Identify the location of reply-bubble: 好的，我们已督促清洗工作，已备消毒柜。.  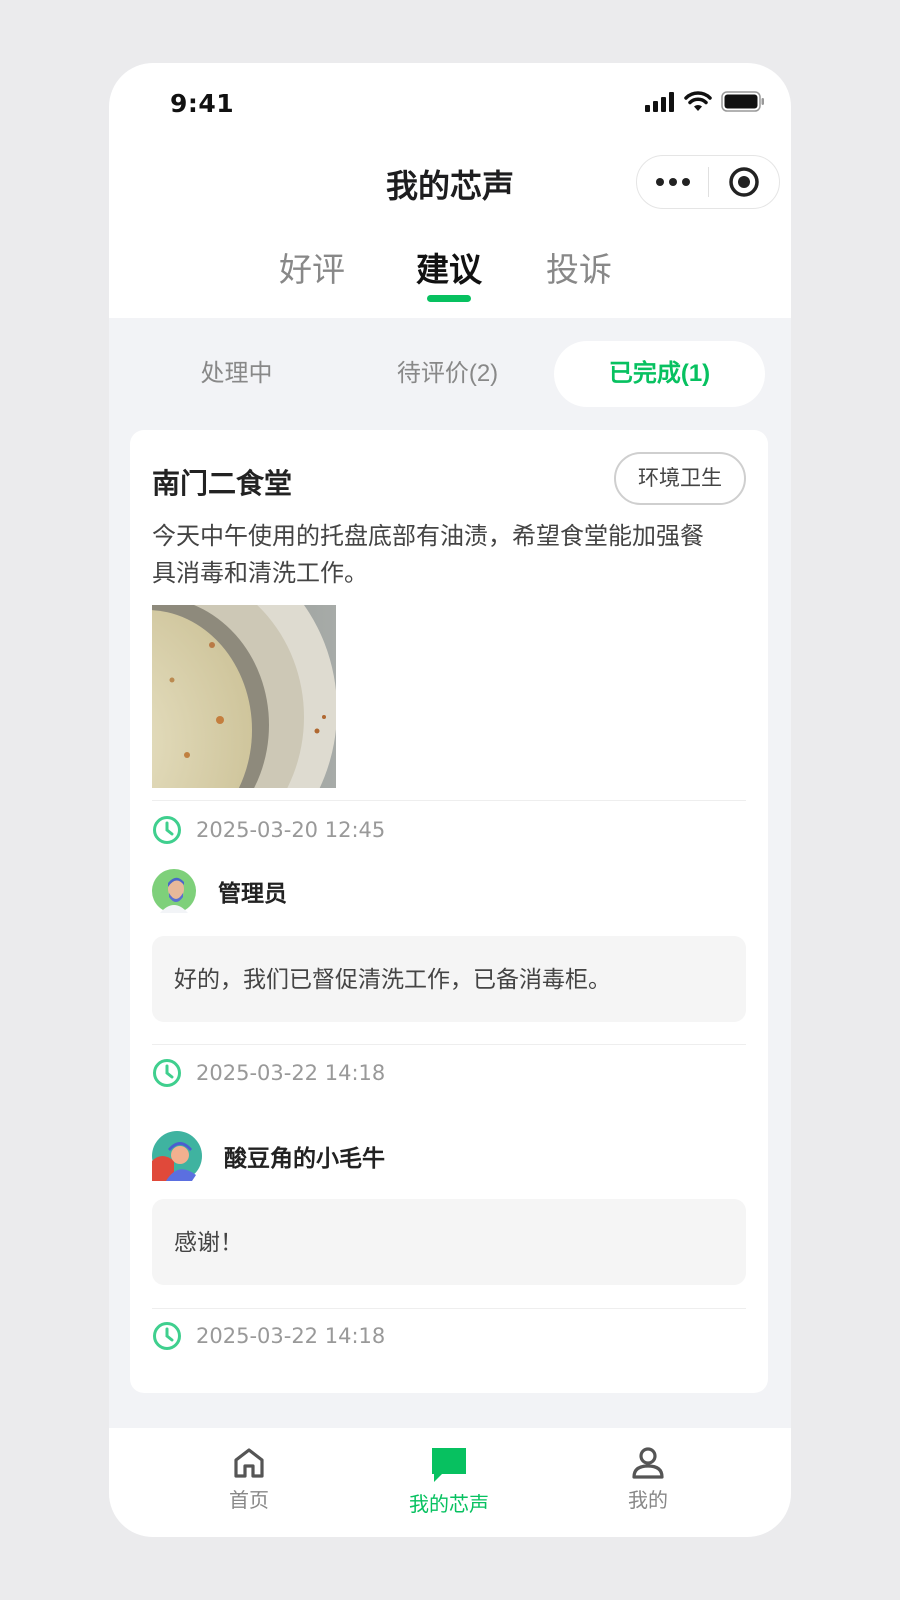
(449, 979).